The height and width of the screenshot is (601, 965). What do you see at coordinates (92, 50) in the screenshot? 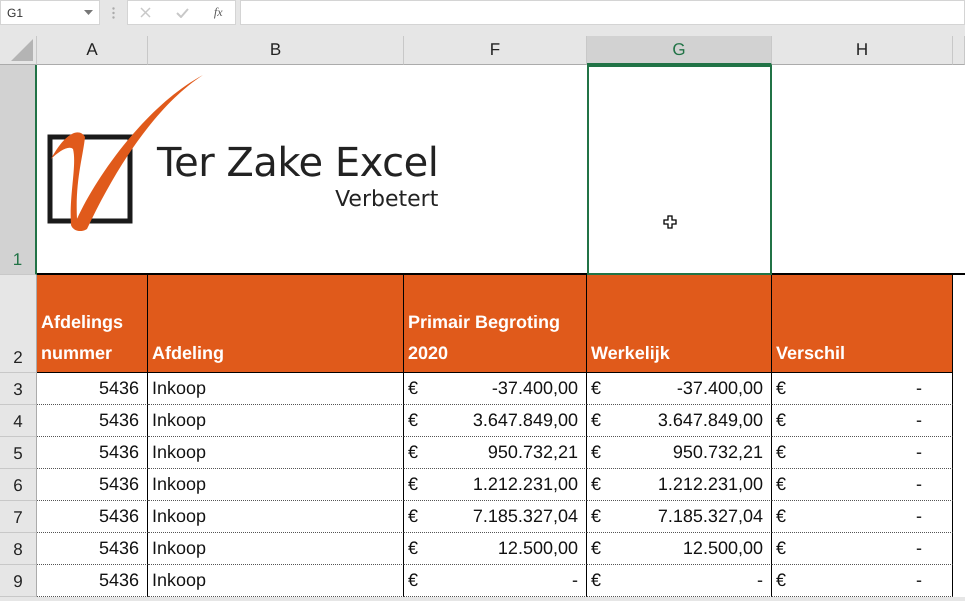
I see `column-header: A` at bounding box center [92, 50].